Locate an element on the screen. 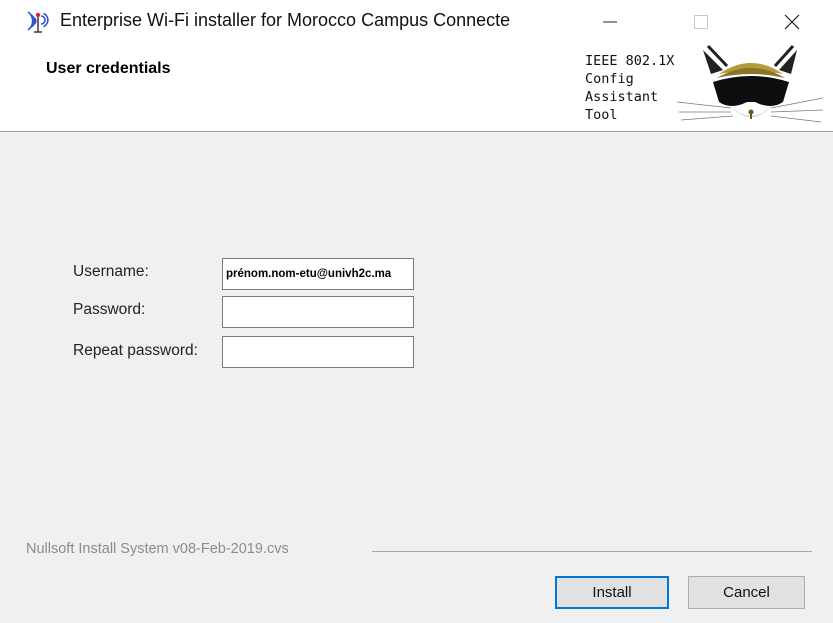 Image resolution: width=833 pixels, height=623 pixels. installer-branding: Nullsoft Install System v08-Feb-2019.cvs is located at coordinates (157, 549).